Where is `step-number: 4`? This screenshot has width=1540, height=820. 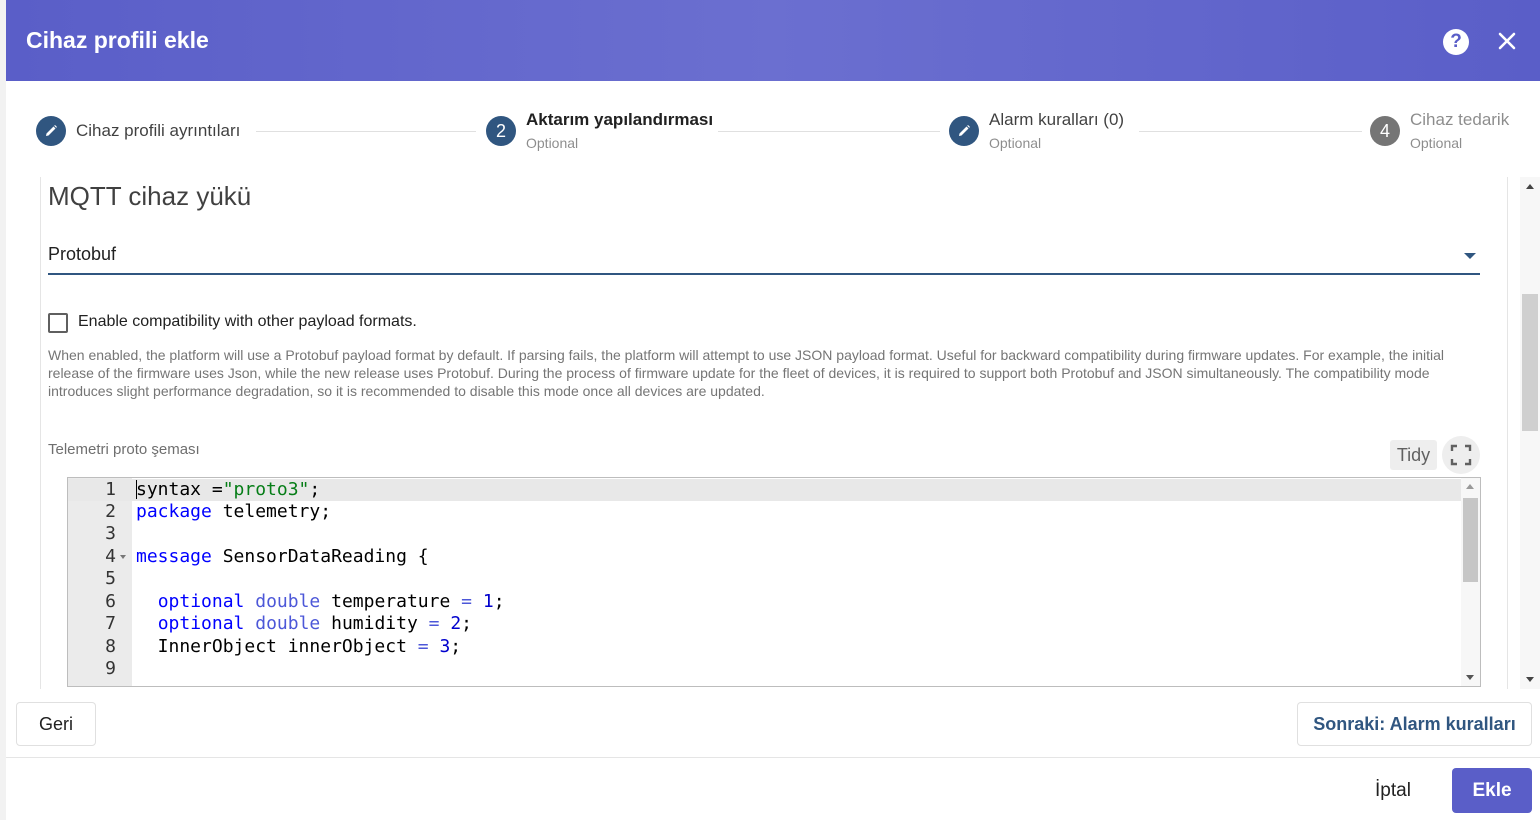 step-number: 4 is located at coordinates (1385, 131).